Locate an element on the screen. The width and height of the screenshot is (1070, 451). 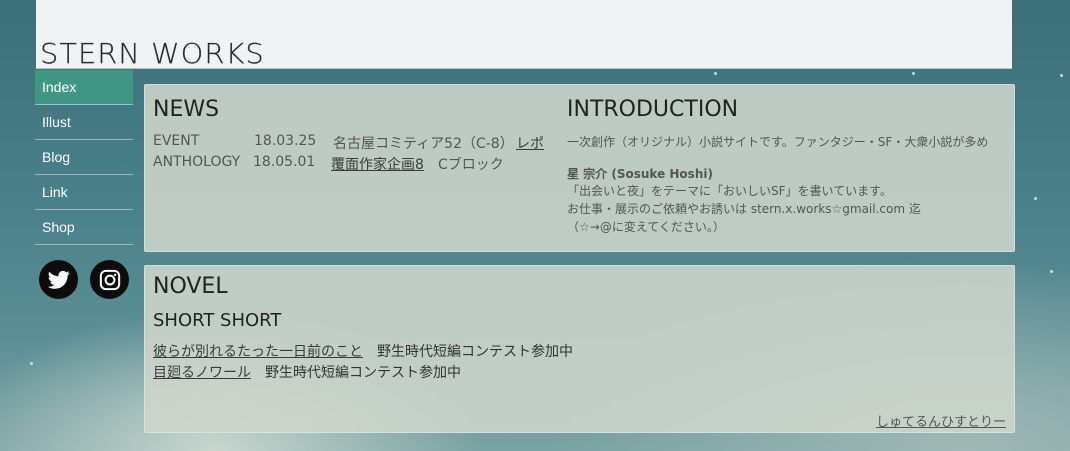
instagram-icon is located at coordinates (109, 279).